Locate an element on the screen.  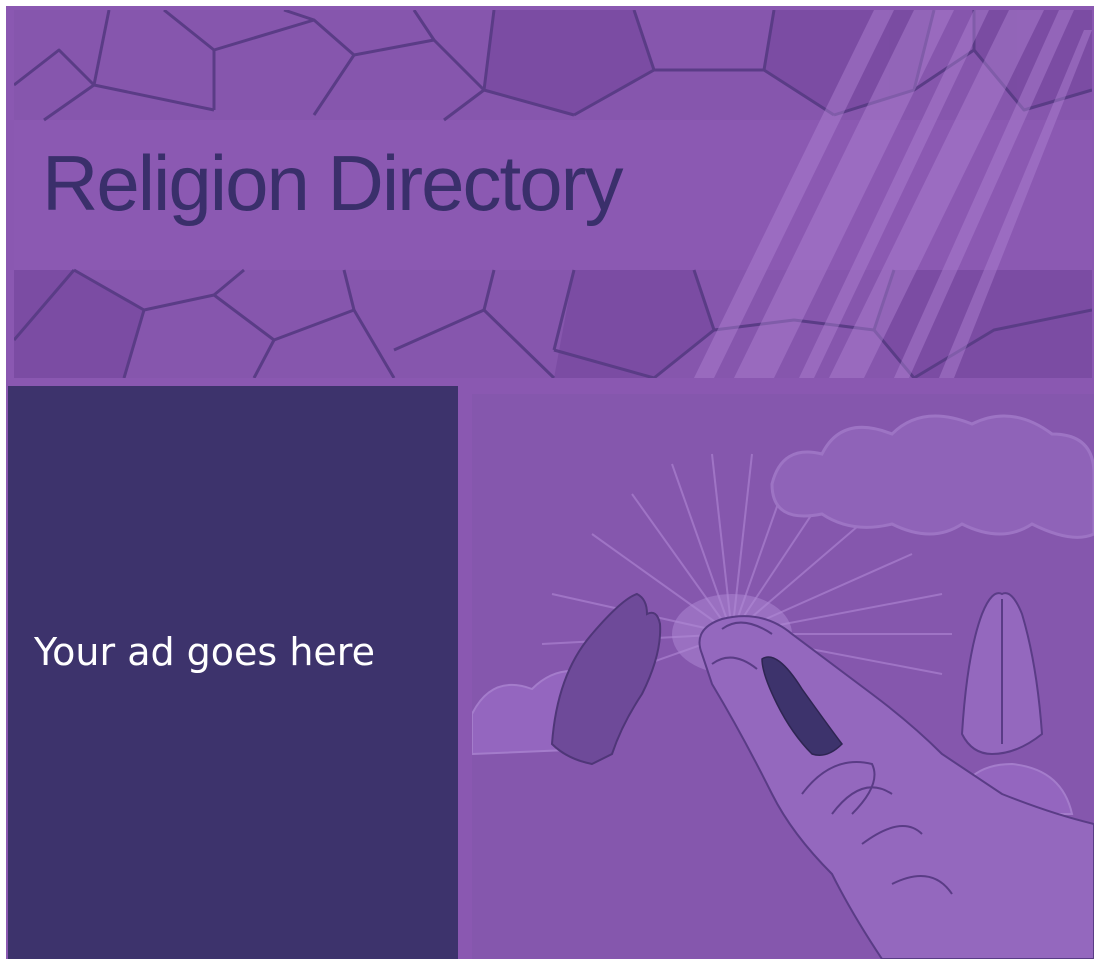
ad-placeholder-text: Your ad goes here is located at coordinates (204, 652).